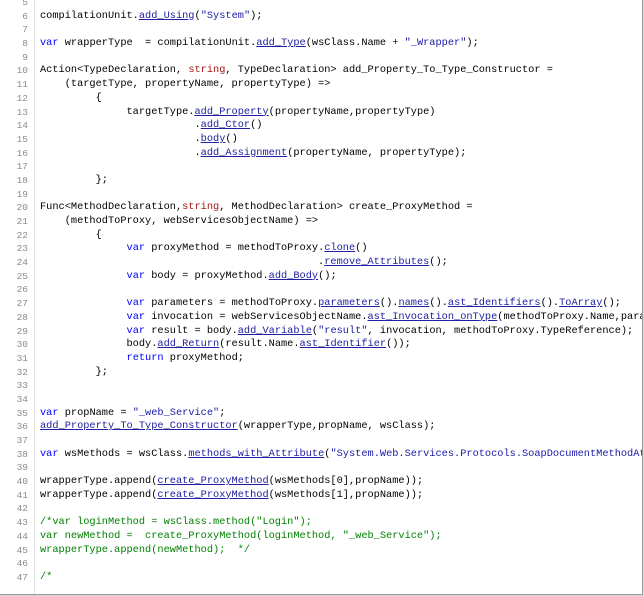 Image resolution: width=644 pixels, height=596 pixels. What do you see at coordinates (22, 98) in the screenshot?
I see `line-number: 12` at bounding box center [22, 98].